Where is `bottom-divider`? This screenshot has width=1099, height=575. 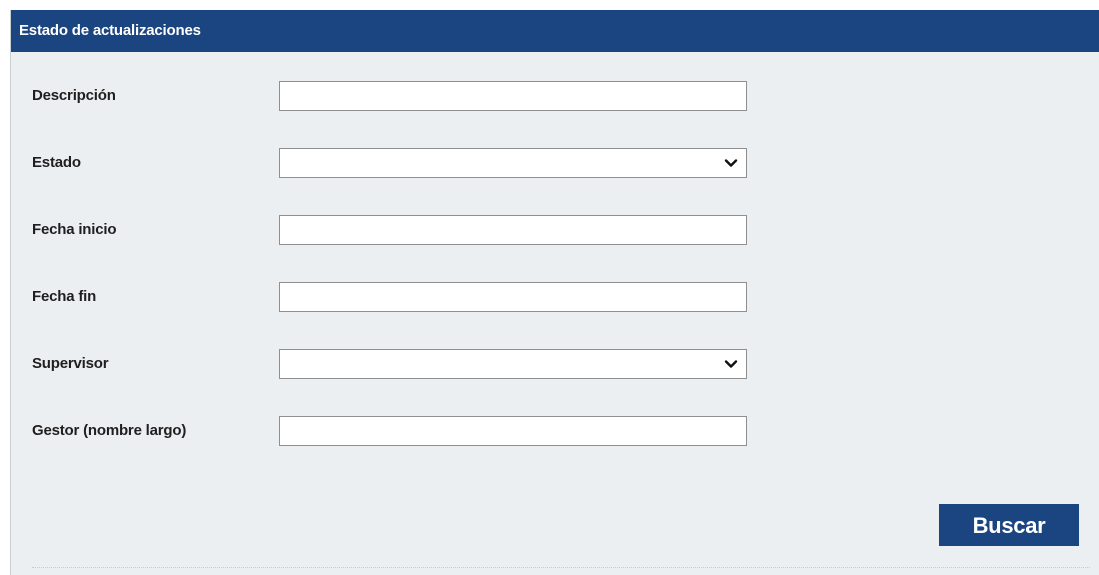
bottom-divider is located at coordinates (561, 567).